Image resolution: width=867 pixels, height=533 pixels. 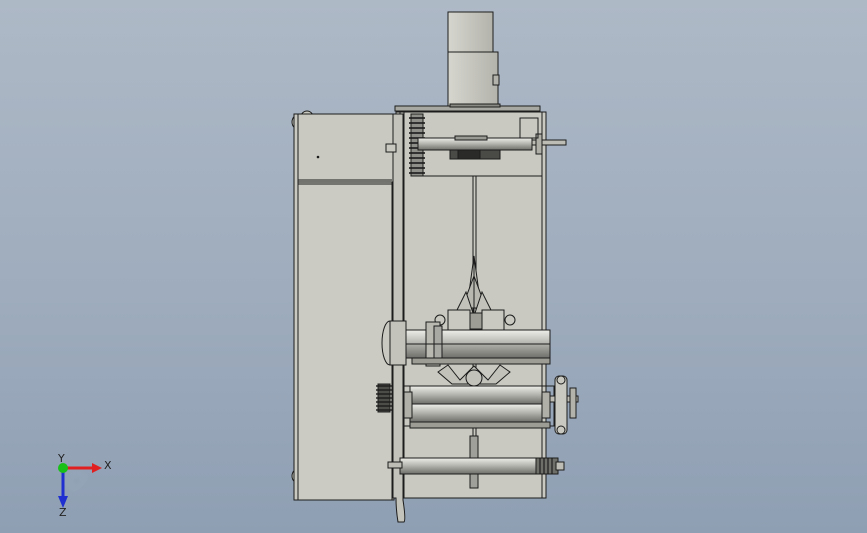 I want to click on x-axis-label: X, so click(x=108, y=465).